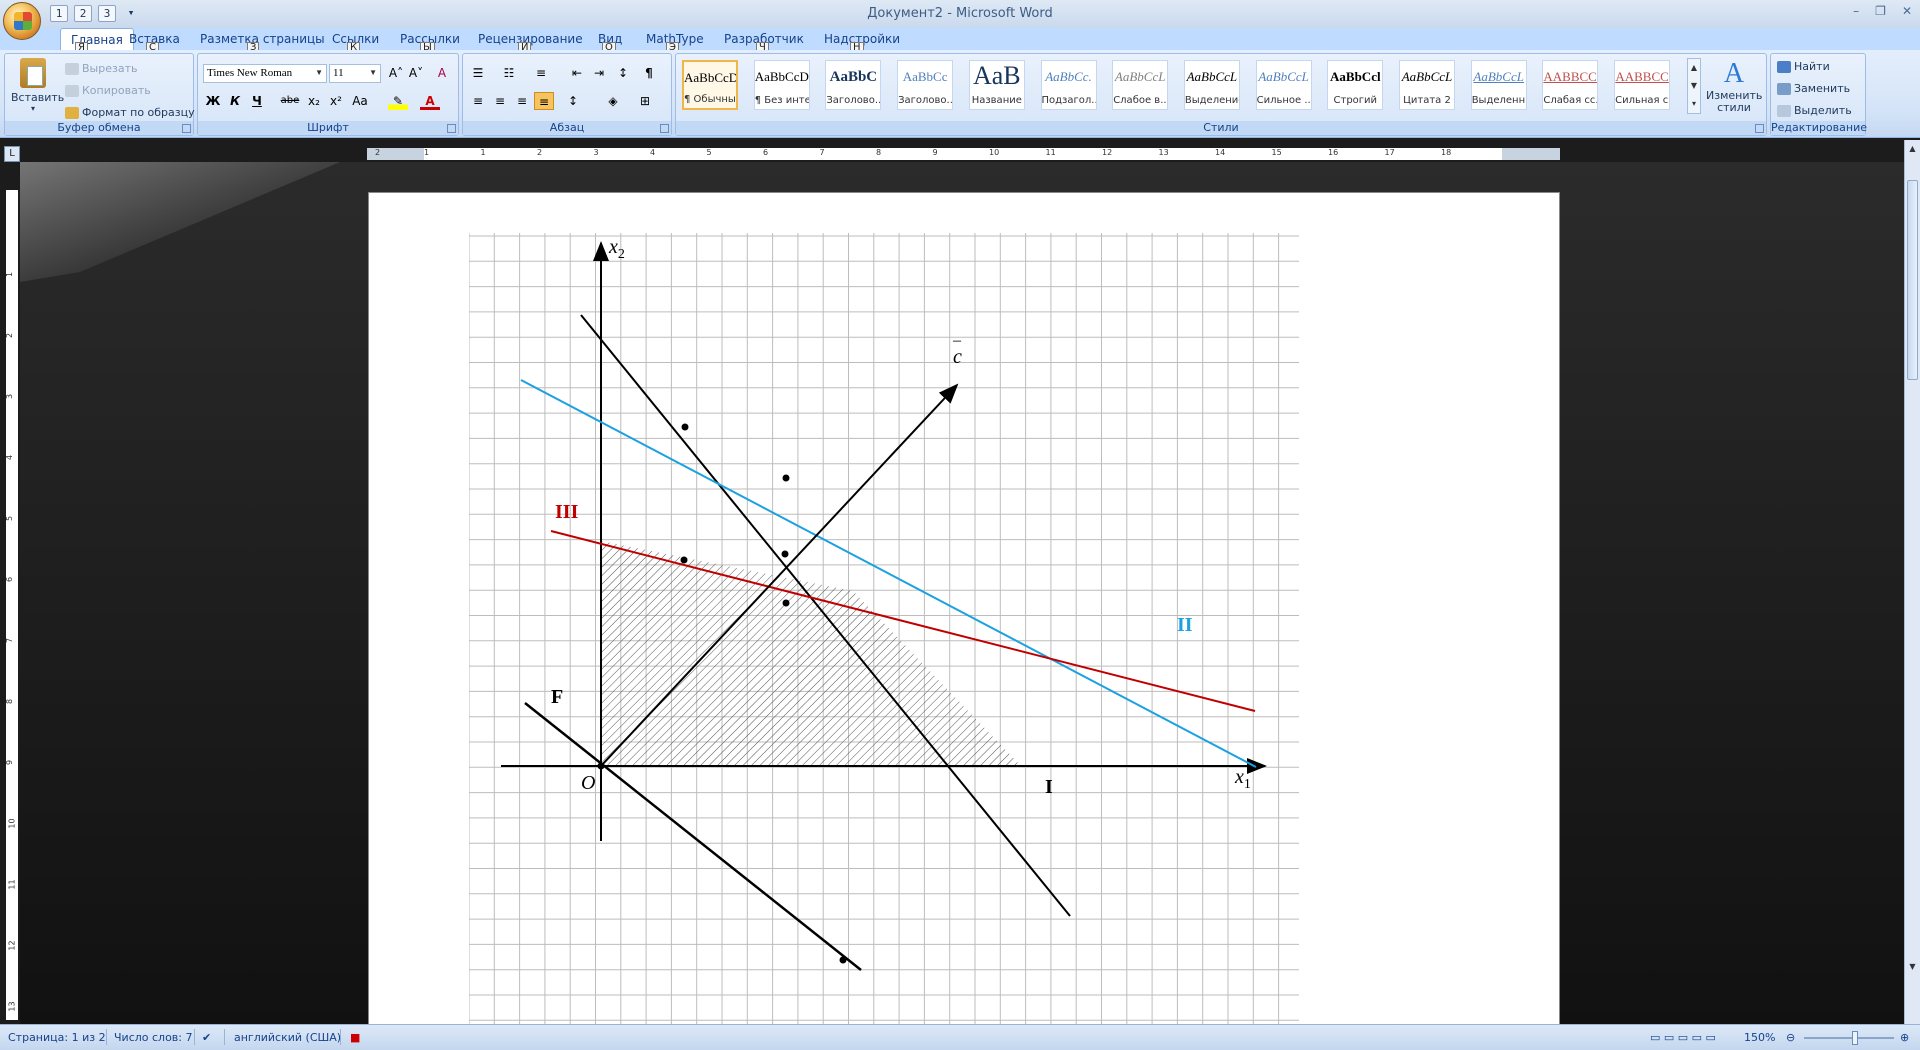 Image resolution: width=1920 pixels, height=1050 pixels. What do you see at coordinates (110, 68) in the screenshot?
I see `cut-label: Вырезать` at bounding box center [110, 68].